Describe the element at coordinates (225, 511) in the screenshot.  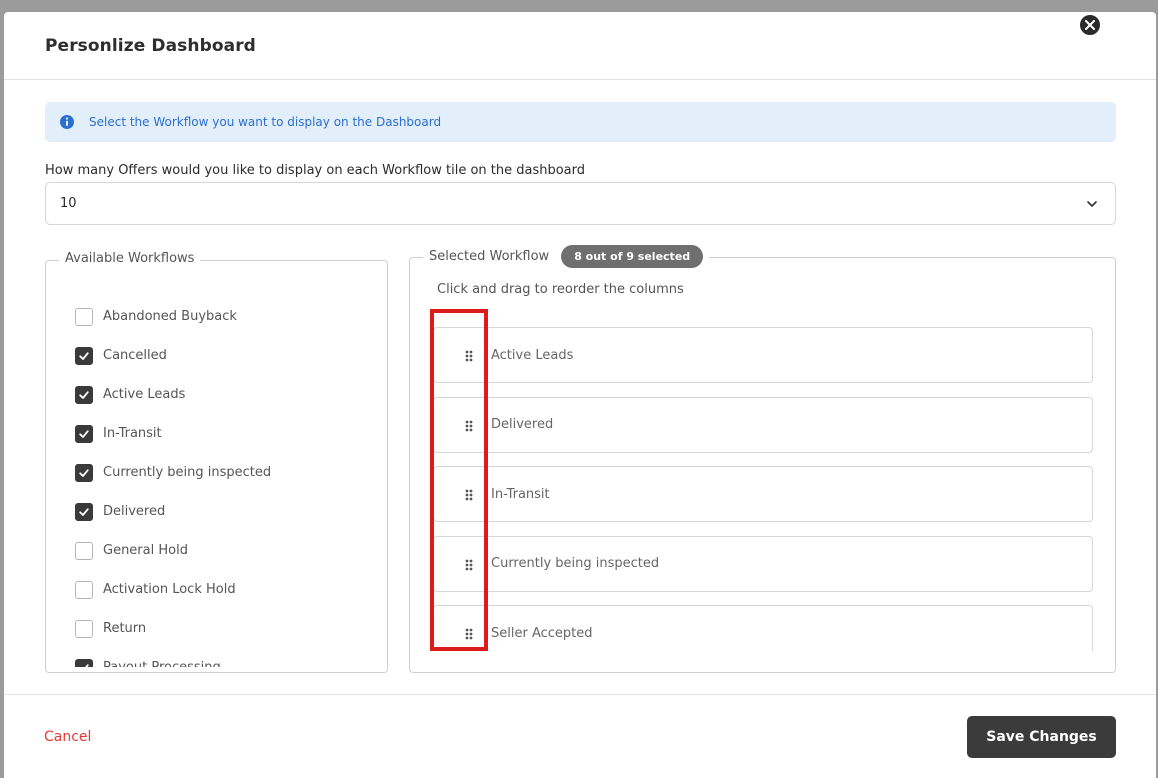
I see `workflow-option: Delivered` at that location.